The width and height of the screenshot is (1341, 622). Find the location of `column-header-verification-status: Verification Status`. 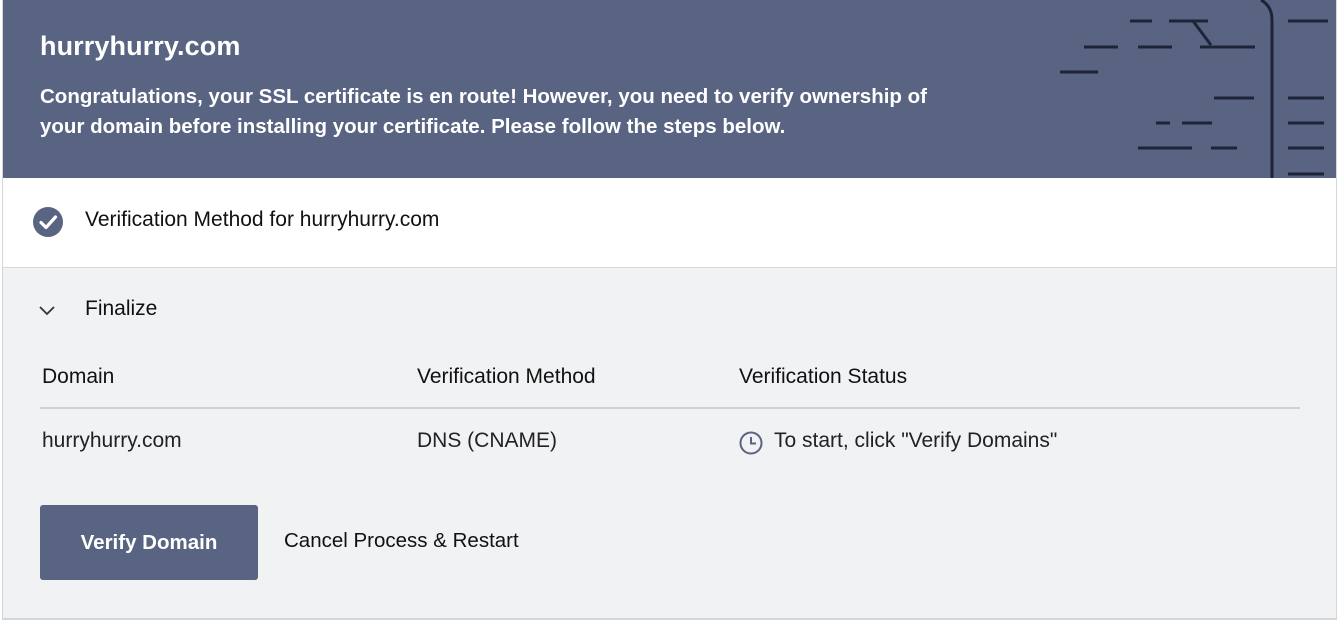

column-header-verification-status: Verification Status is located at coordinates (823, 376).